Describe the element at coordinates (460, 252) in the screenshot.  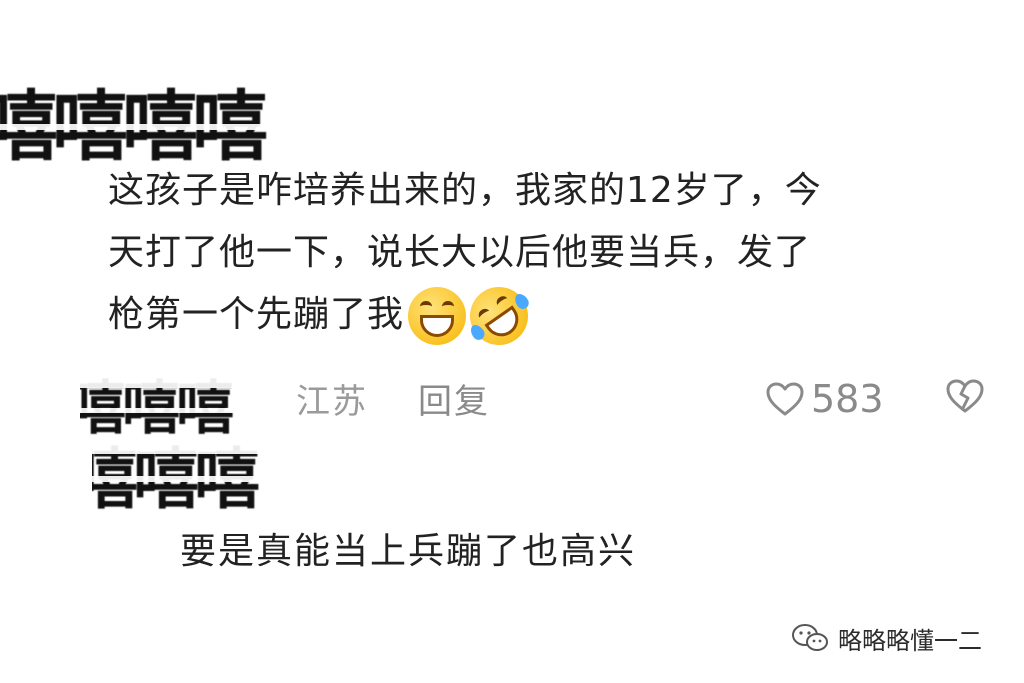
I see `comment-line: 天打了他一下，说长大以后他要当兵，发了` at that location.